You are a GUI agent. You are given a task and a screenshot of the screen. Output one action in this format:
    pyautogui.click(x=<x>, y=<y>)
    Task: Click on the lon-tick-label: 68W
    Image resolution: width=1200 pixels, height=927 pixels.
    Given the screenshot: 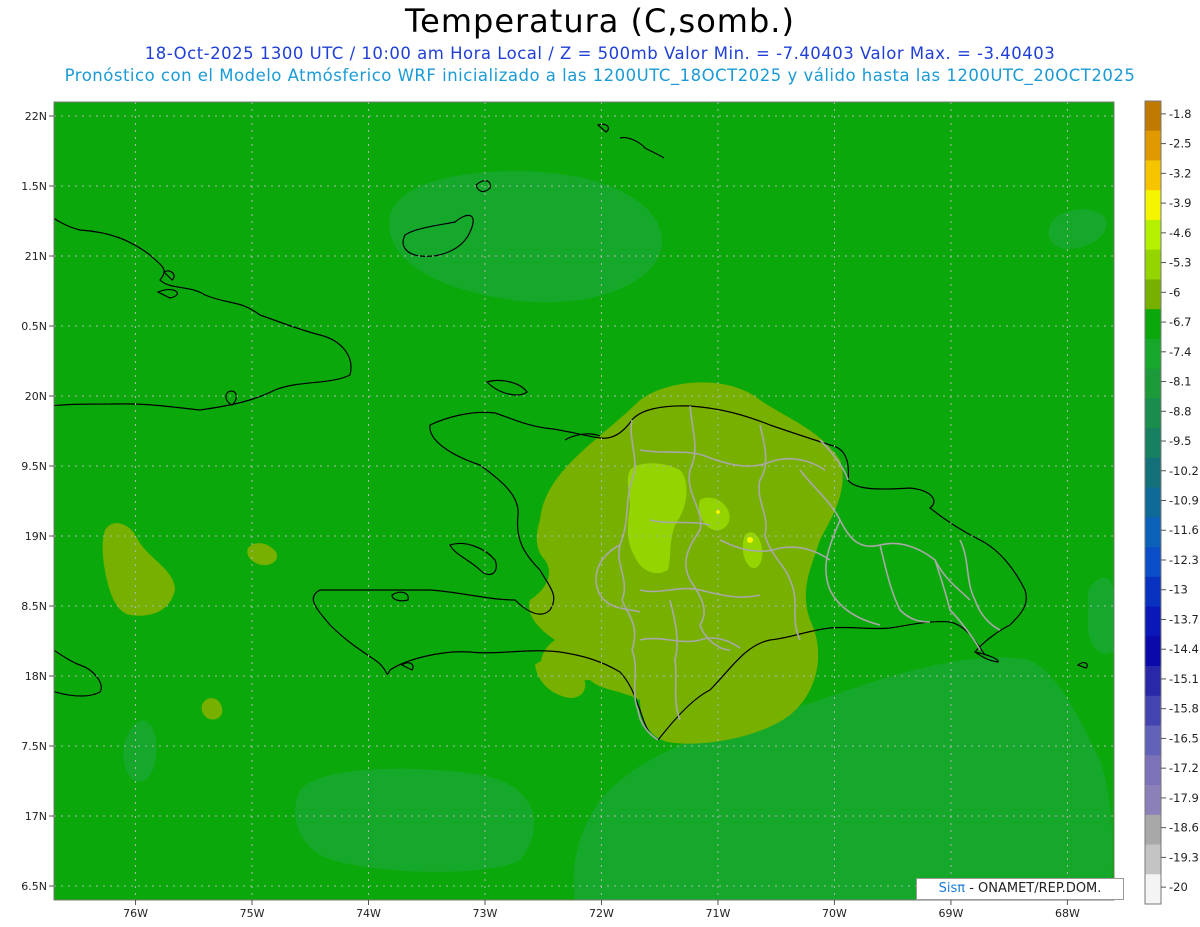 What is the action you would take?
    pyautogui.click(x=1067, y=913)
    